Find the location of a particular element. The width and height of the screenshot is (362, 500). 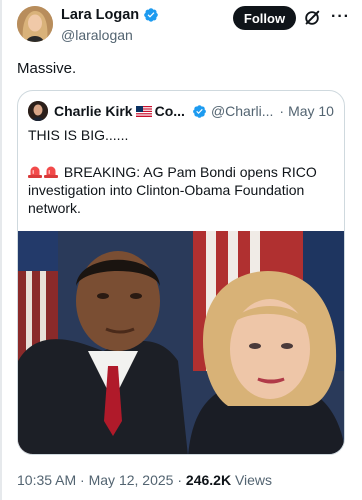

views-label: Views is located at coordinates (253, 480).